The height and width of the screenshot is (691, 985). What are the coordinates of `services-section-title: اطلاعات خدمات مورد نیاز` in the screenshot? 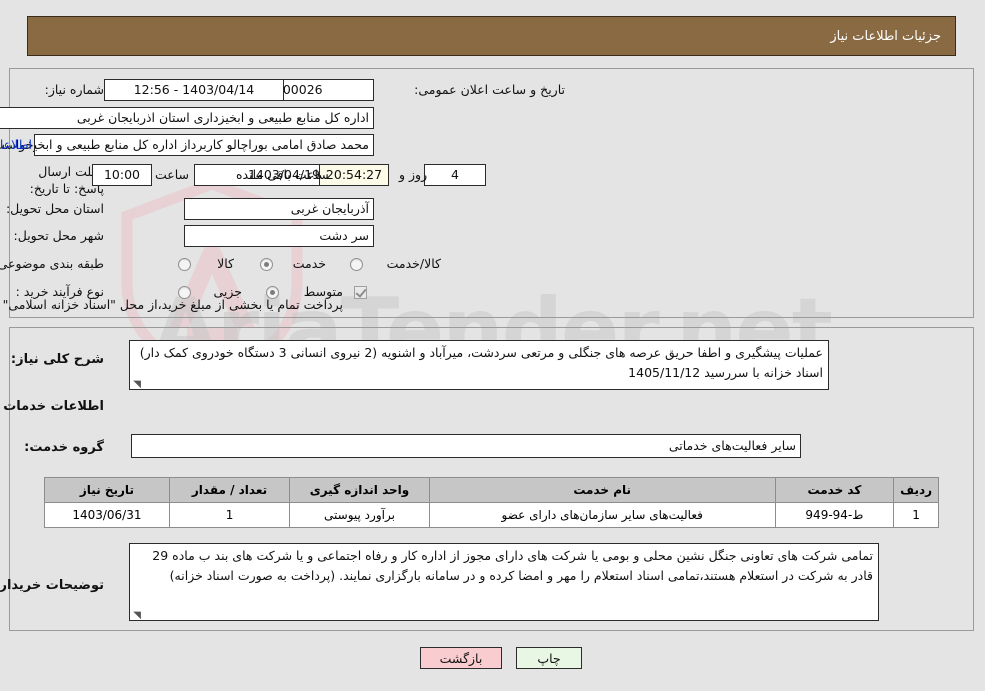 It's located at (52, 406).